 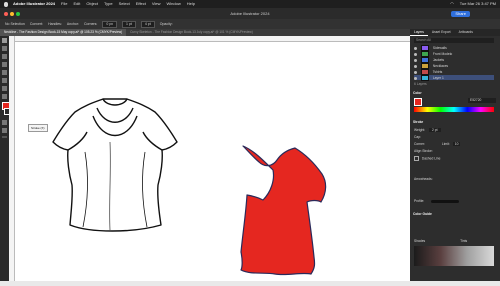 What do you see at coordinates (460, 13) in the screenshot?
I see `share-button: Share` at bounding box center [460, 13].